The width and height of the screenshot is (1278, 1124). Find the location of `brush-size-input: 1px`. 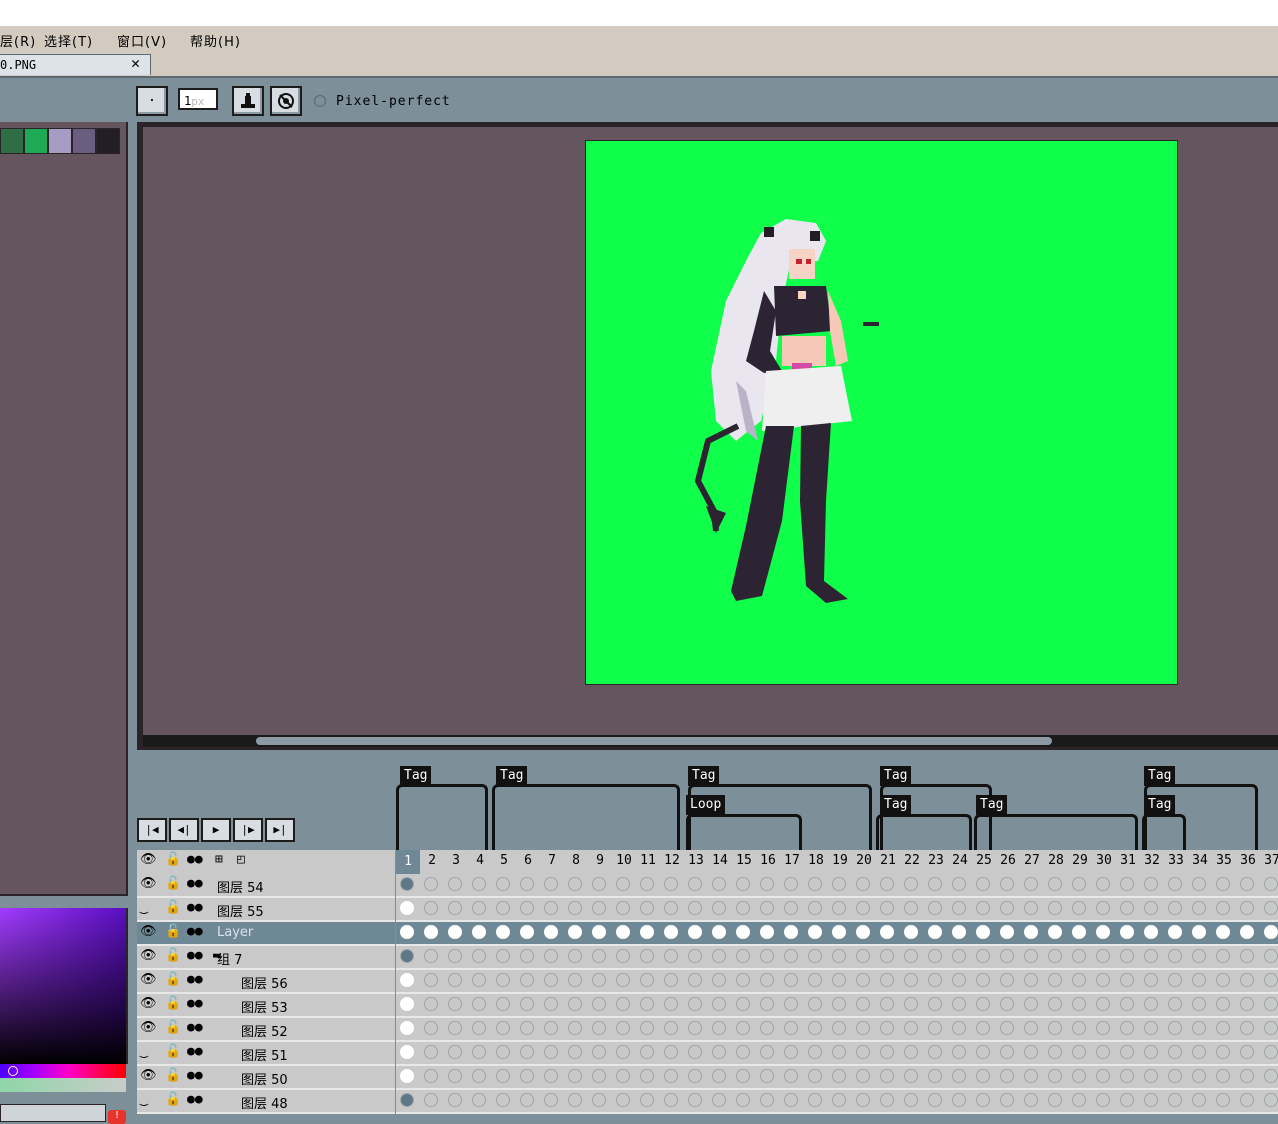

brush-size-input: 1px is located at coordinates (198, 99).